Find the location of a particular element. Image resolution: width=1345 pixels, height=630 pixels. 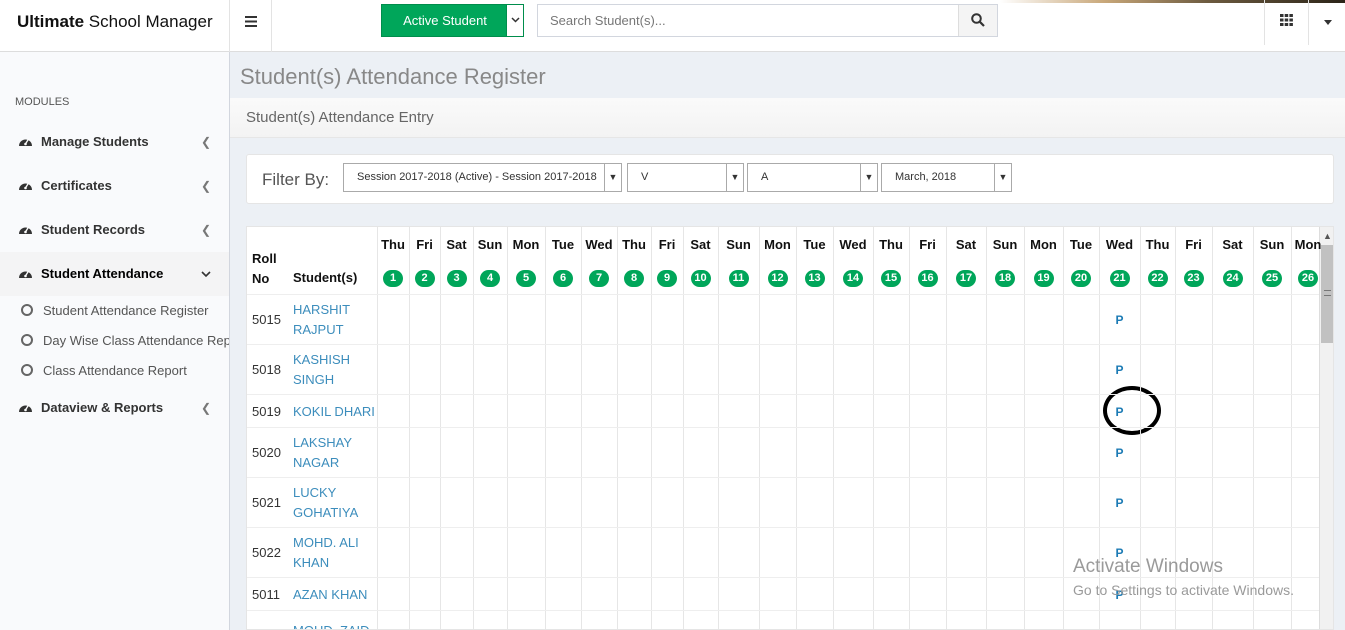

sidebar-item-student-attendance: Student Attendance is located at coordinates (114, 274).